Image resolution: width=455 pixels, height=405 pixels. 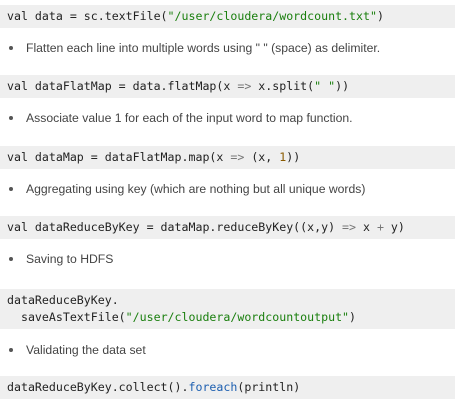 I want to click on code-token: val dataFlatMap = data.flatMap(x, so click(x=122, y=86).